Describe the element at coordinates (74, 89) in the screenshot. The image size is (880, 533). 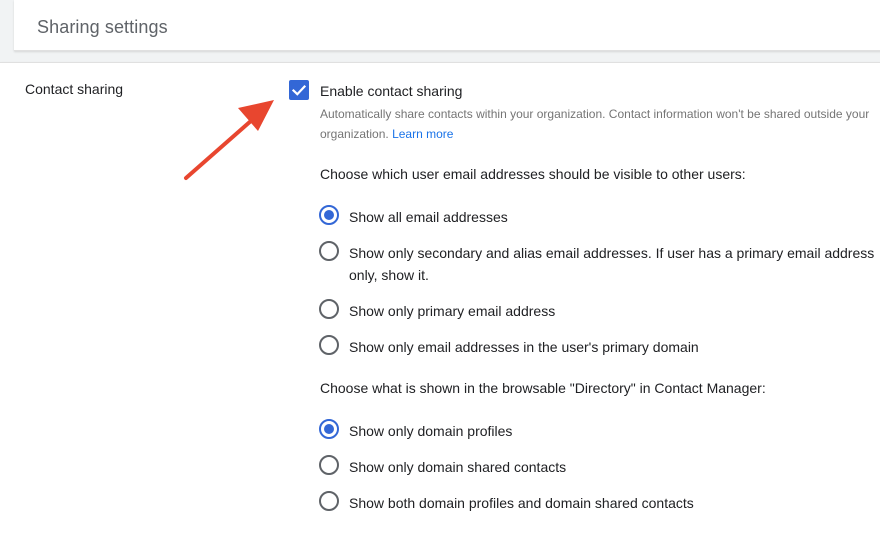
I see `section-label: Contact sharing` at that location.